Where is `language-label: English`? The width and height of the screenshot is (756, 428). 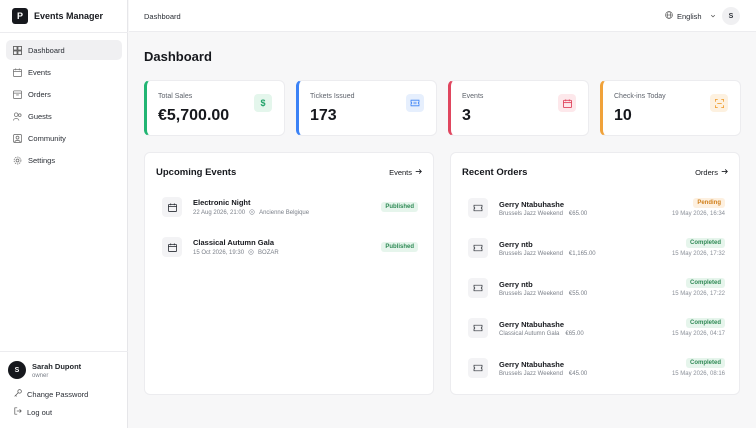
language-label: English is located at coordinates (689, 16).